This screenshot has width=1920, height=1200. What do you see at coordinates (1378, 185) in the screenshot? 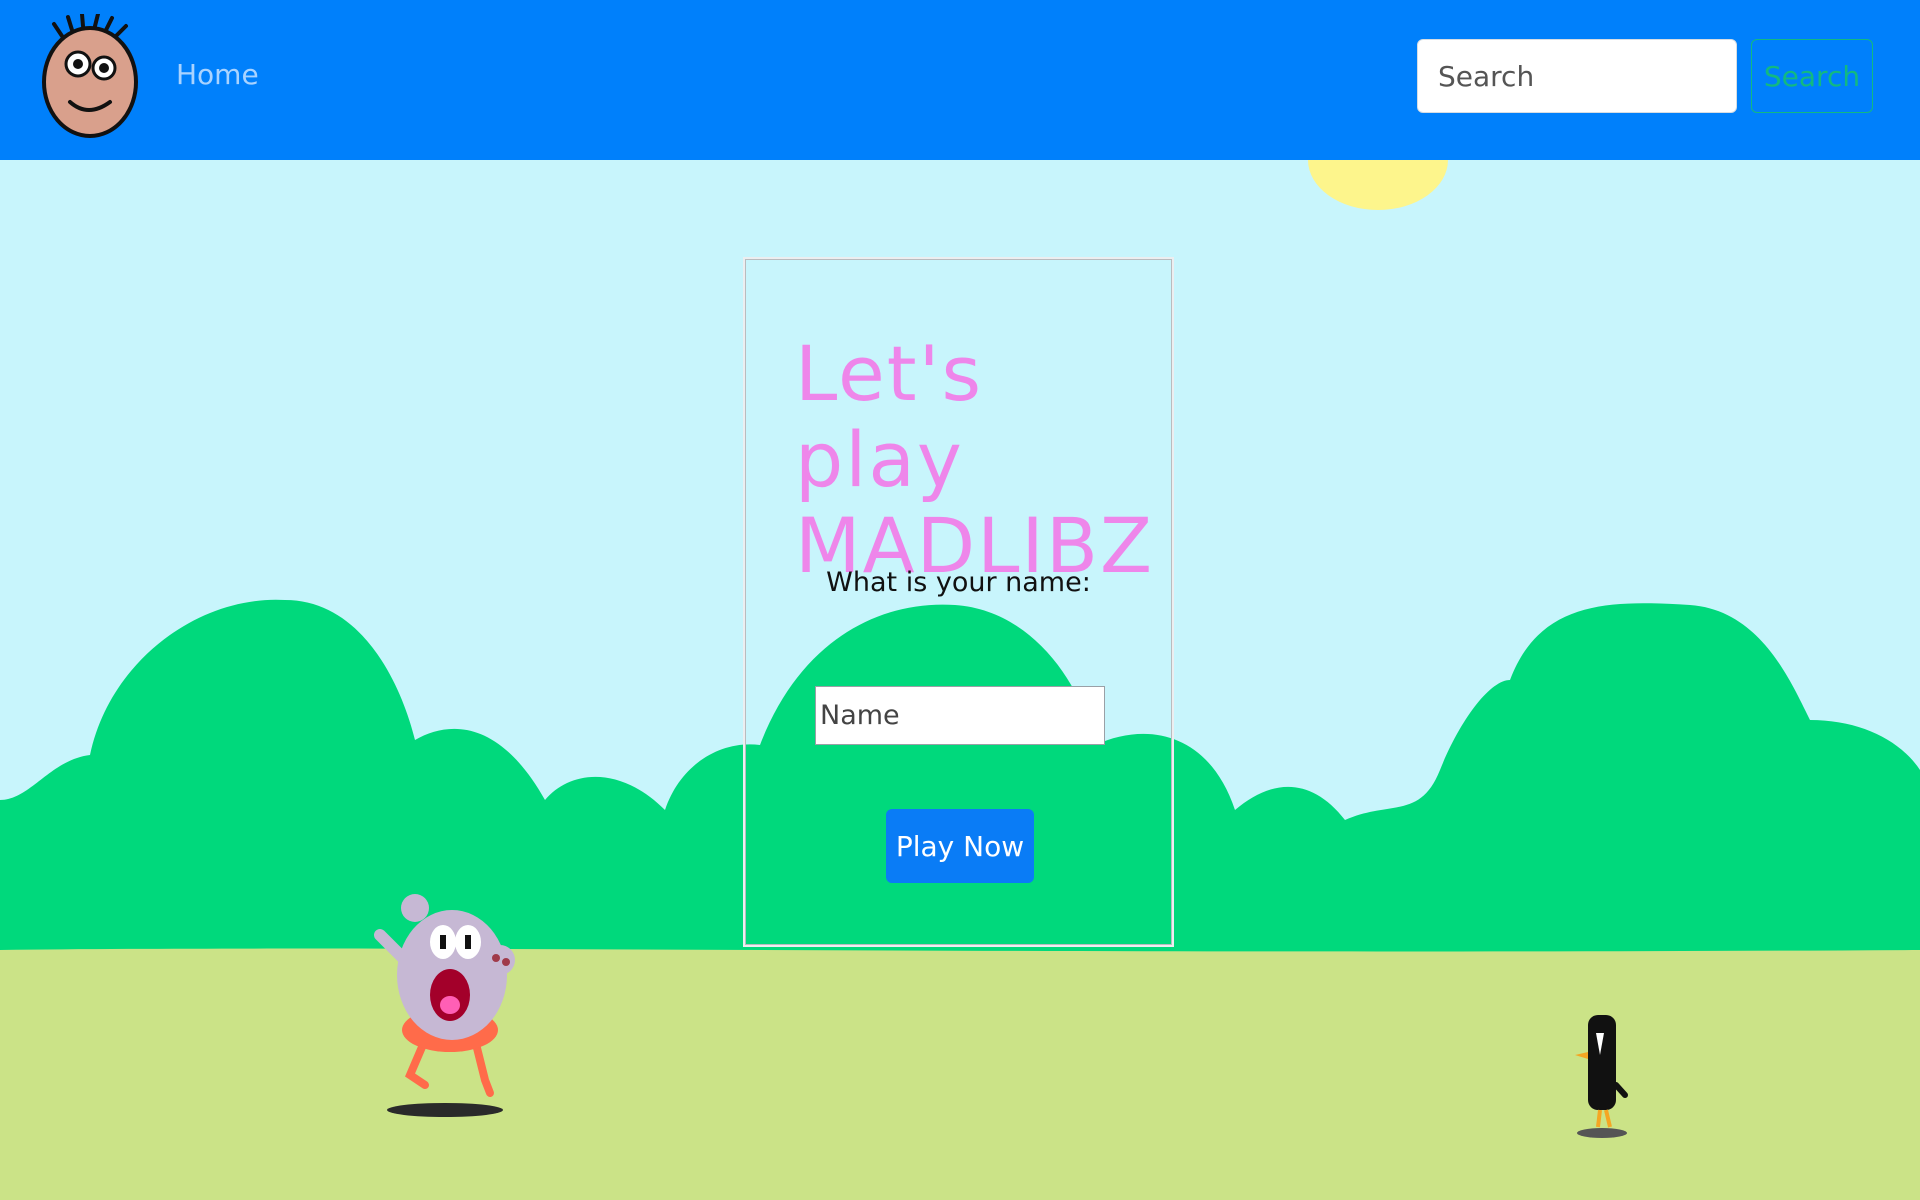
I see `sun-icon` at bounding box center [1378, 185].